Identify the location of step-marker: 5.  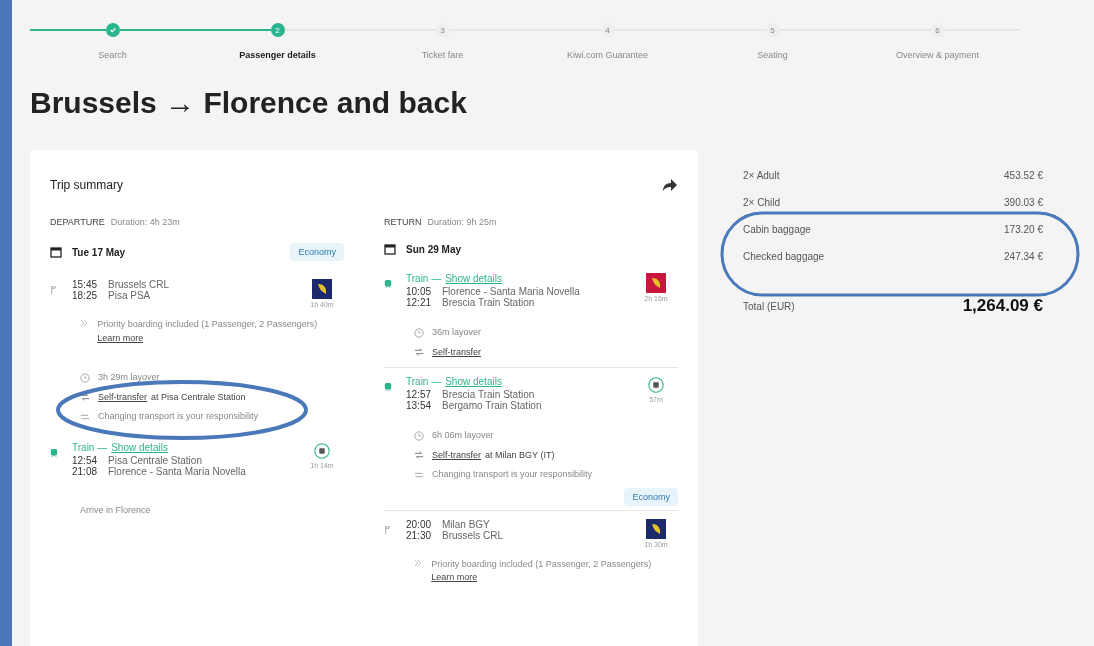
(772, 30).